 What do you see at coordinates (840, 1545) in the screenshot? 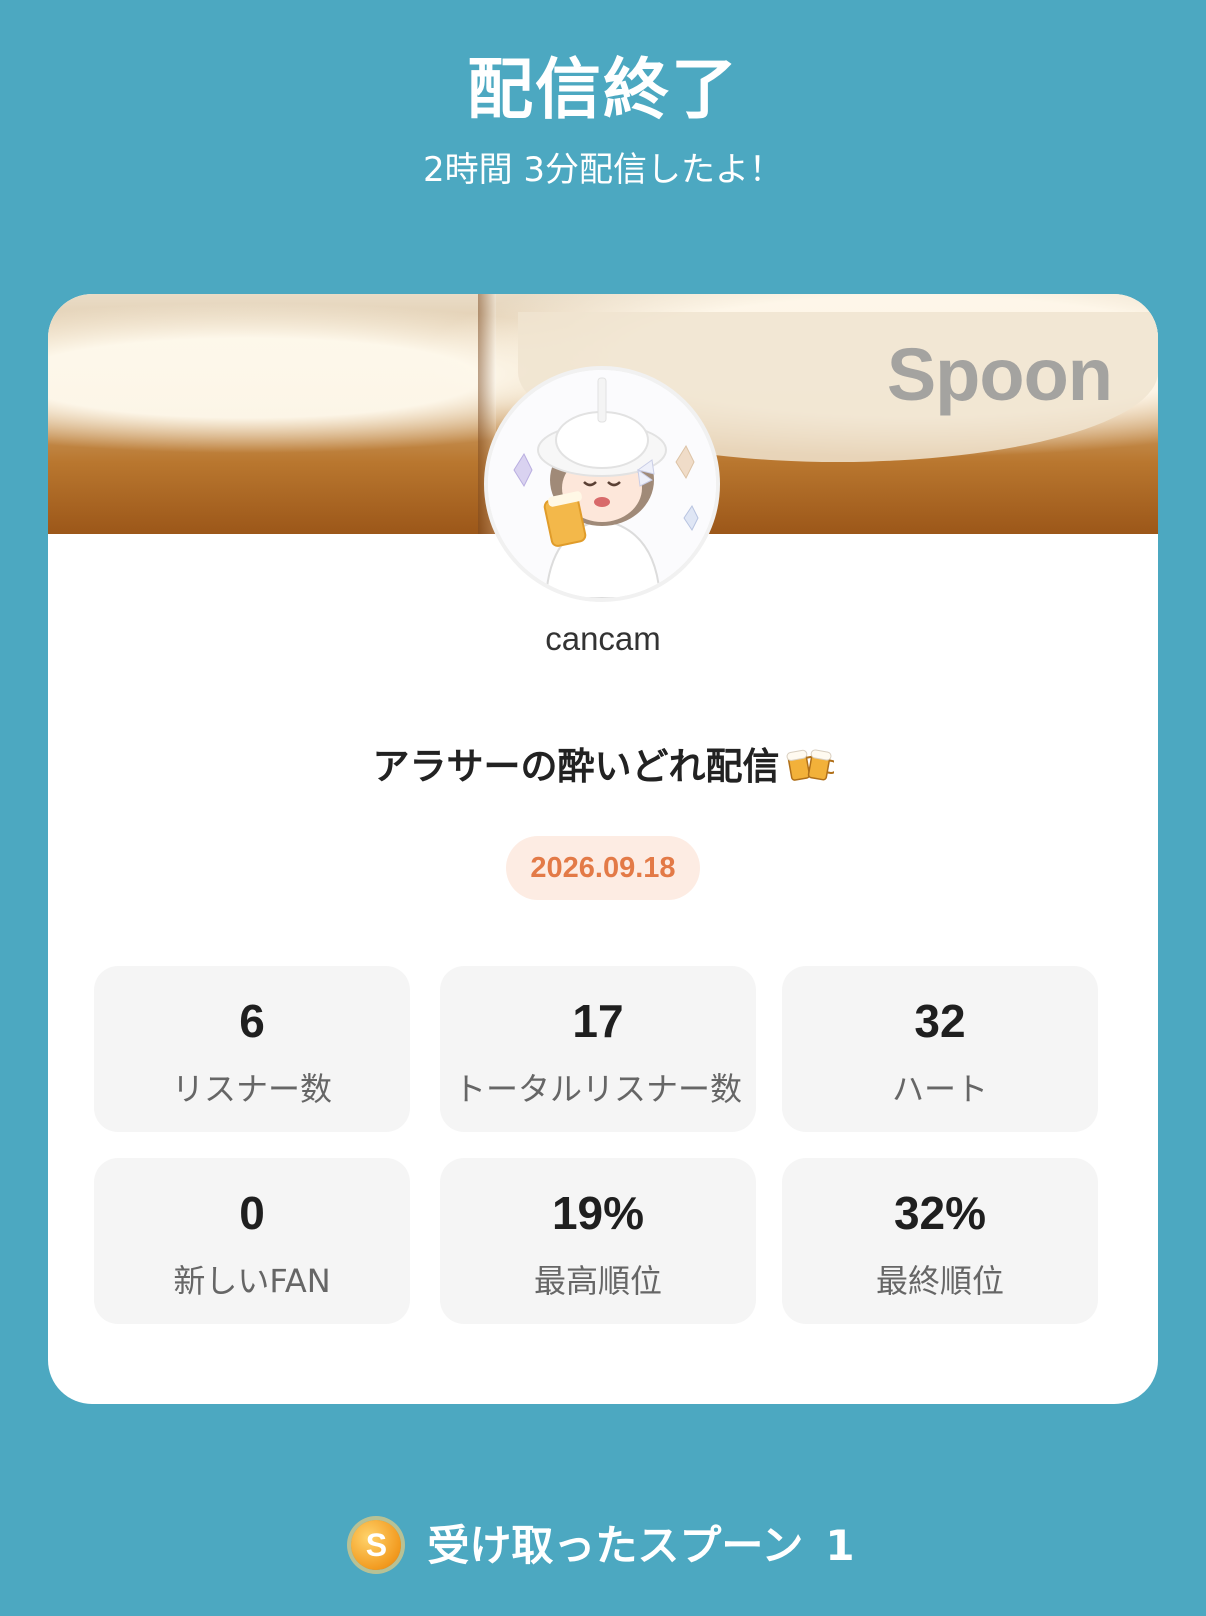
I see `received-spoons-count: 1` at bounding box center [840, 1545].